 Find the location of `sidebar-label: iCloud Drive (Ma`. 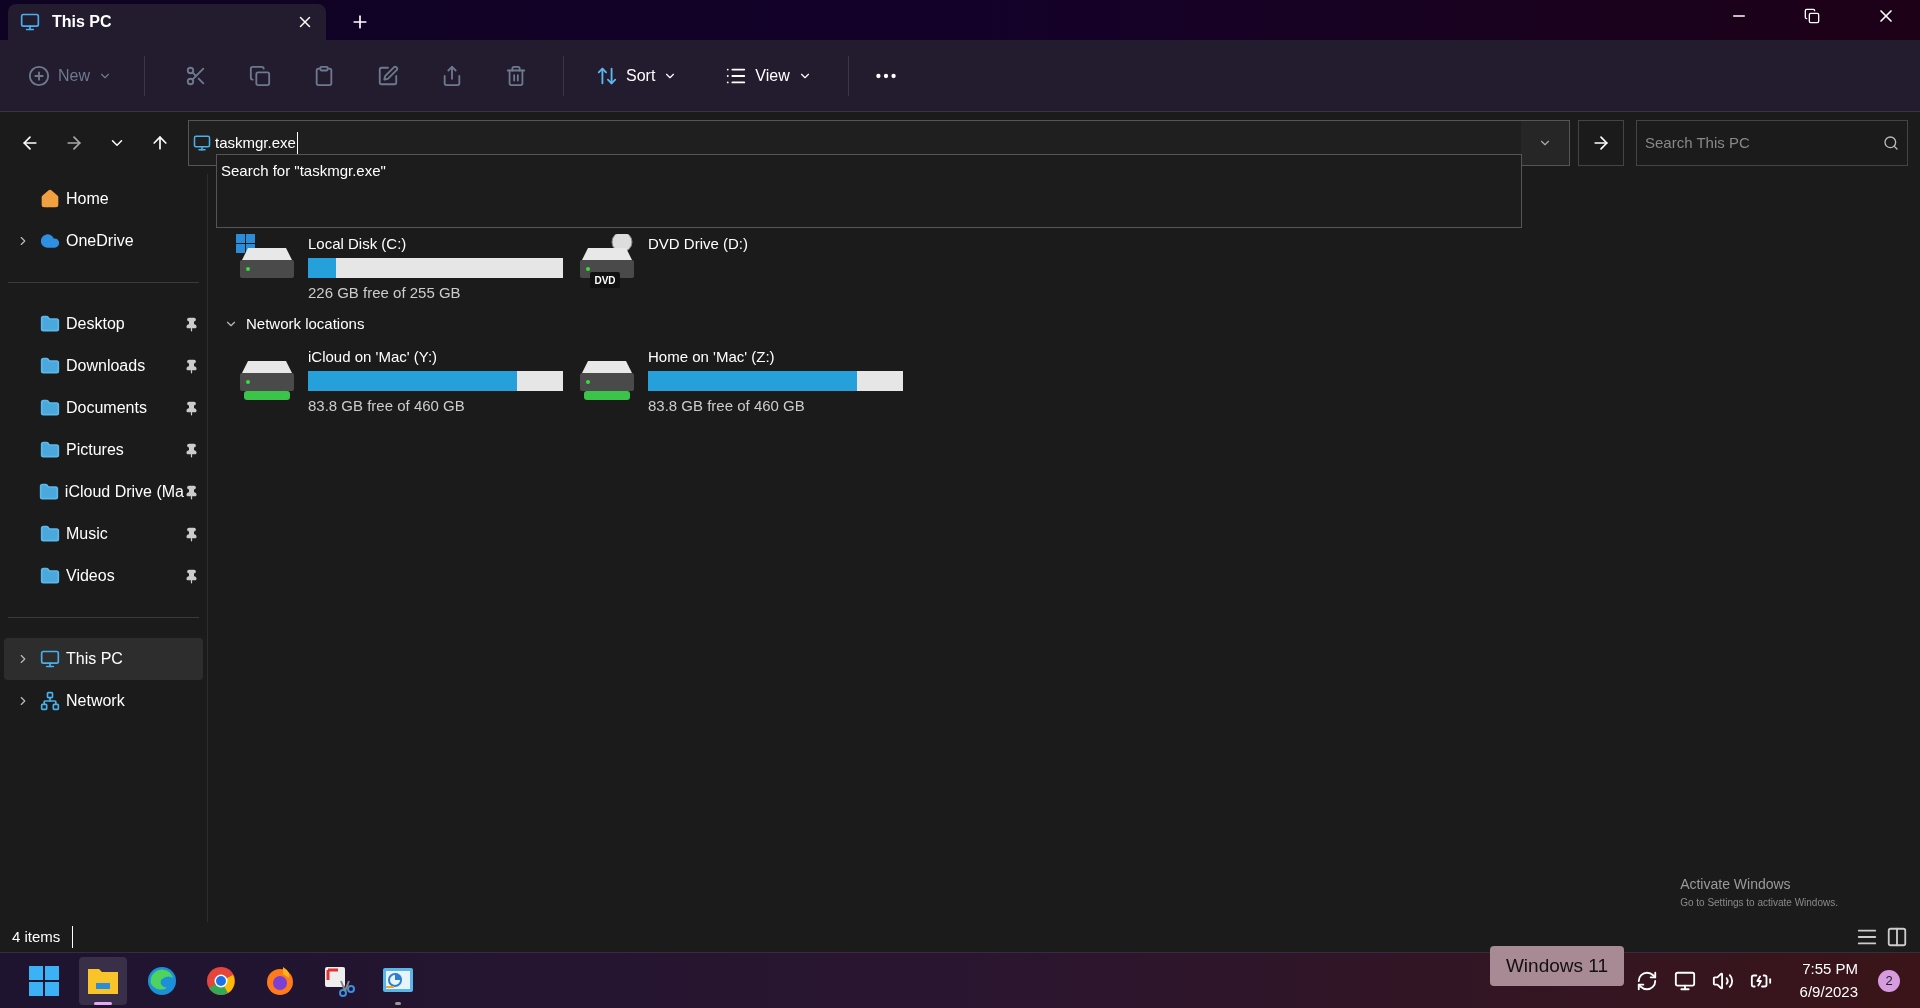

sidebar-label: iCloud Drive (Ma is located at coordinates (124, 492).